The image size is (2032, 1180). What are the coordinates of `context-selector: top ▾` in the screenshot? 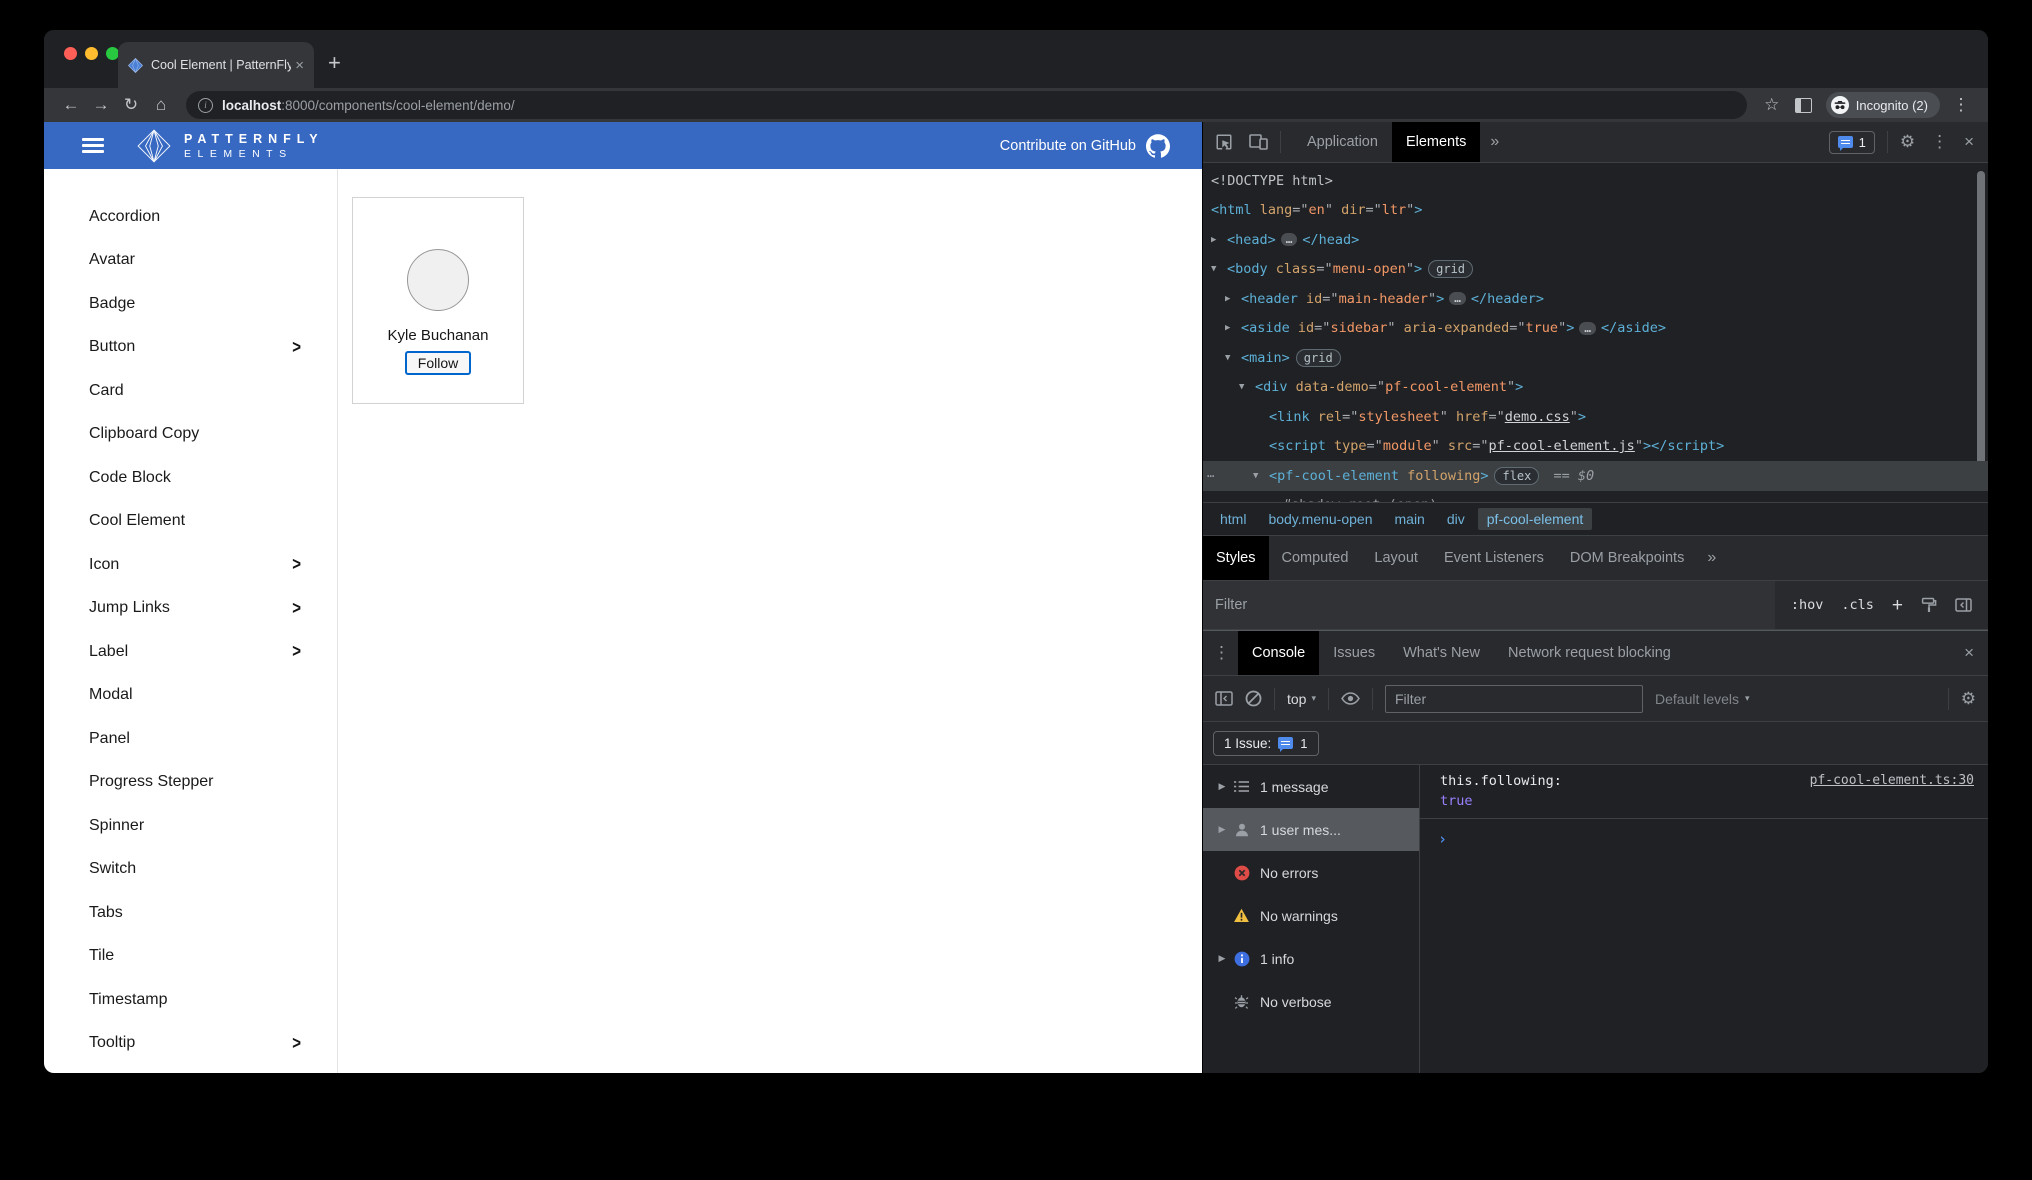 It's located at (1301, 699).